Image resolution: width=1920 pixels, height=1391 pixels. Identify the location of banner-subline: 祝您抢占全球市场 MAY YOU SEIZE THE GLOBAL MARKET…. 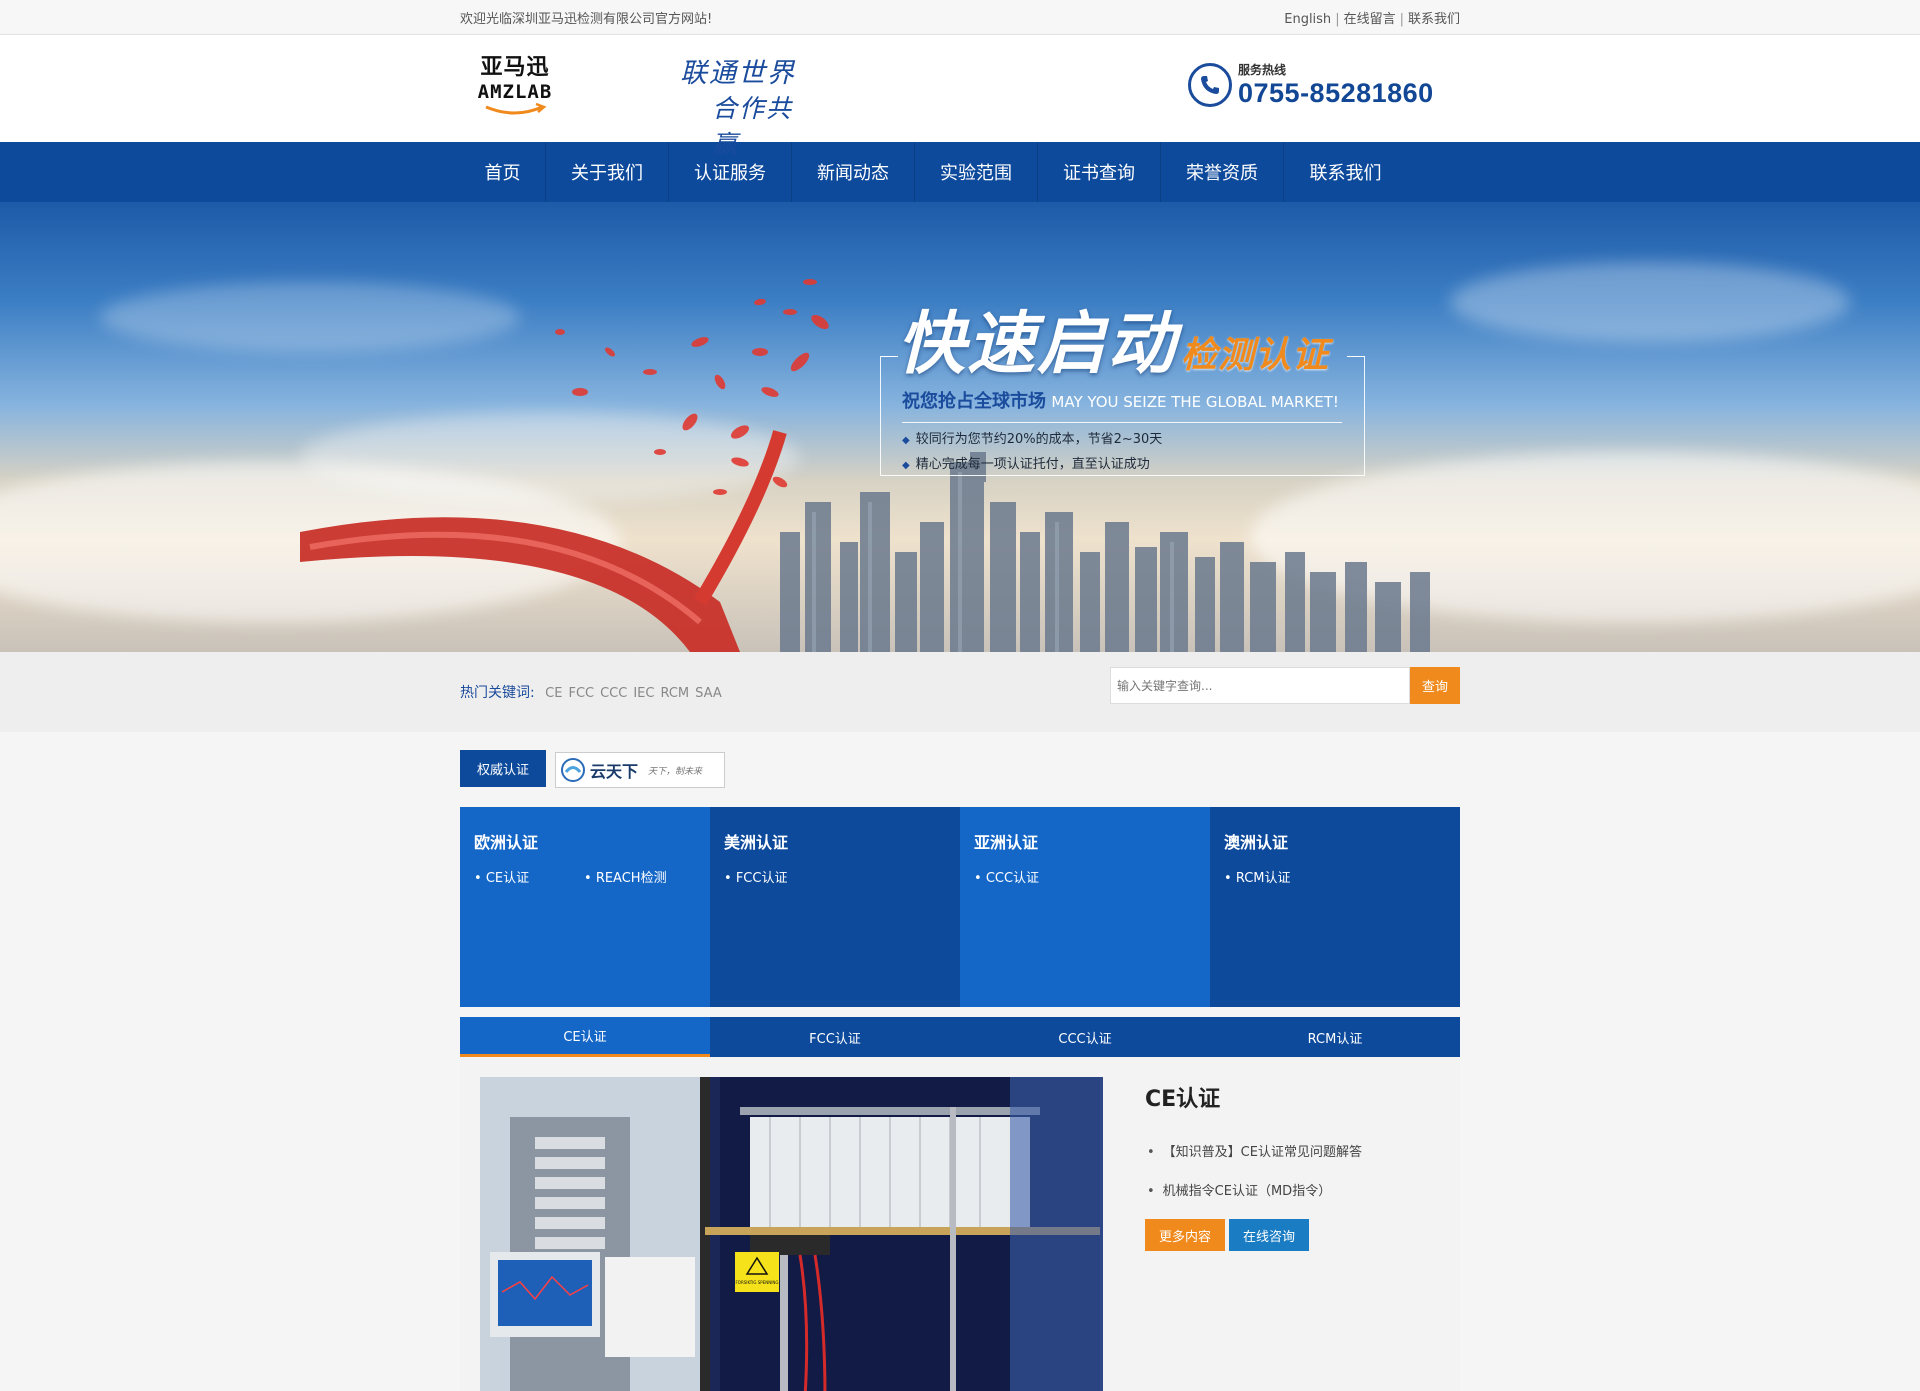
(1120, 400).